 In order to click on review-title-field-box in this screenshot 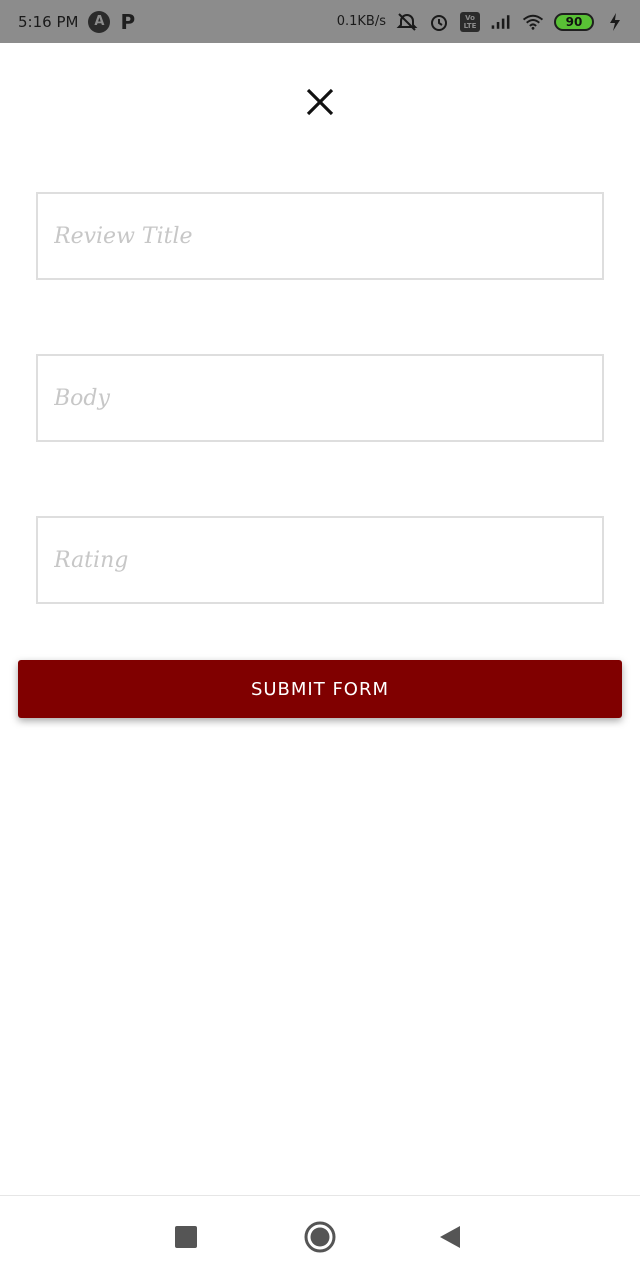, I will do `click(320, 236)`.